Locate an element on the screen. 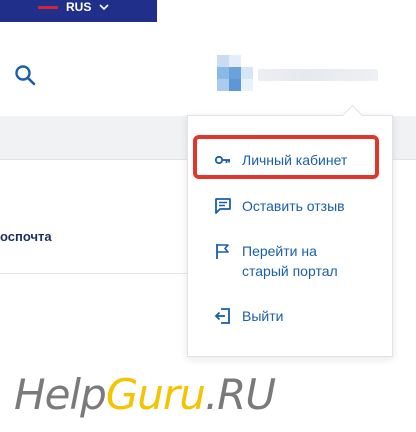  top-navigation-bar: RUS is located at coordinates (78, 11).